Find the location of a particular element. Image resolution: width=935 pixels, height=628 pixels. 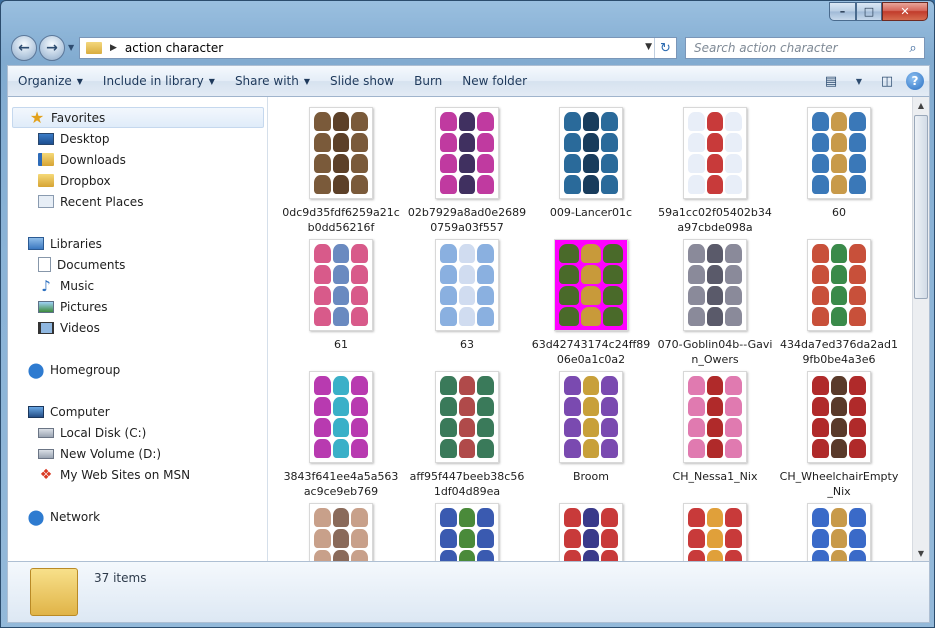

address-bar: ▶ action character ▼ ↻ is located at coordinates (378, 48).